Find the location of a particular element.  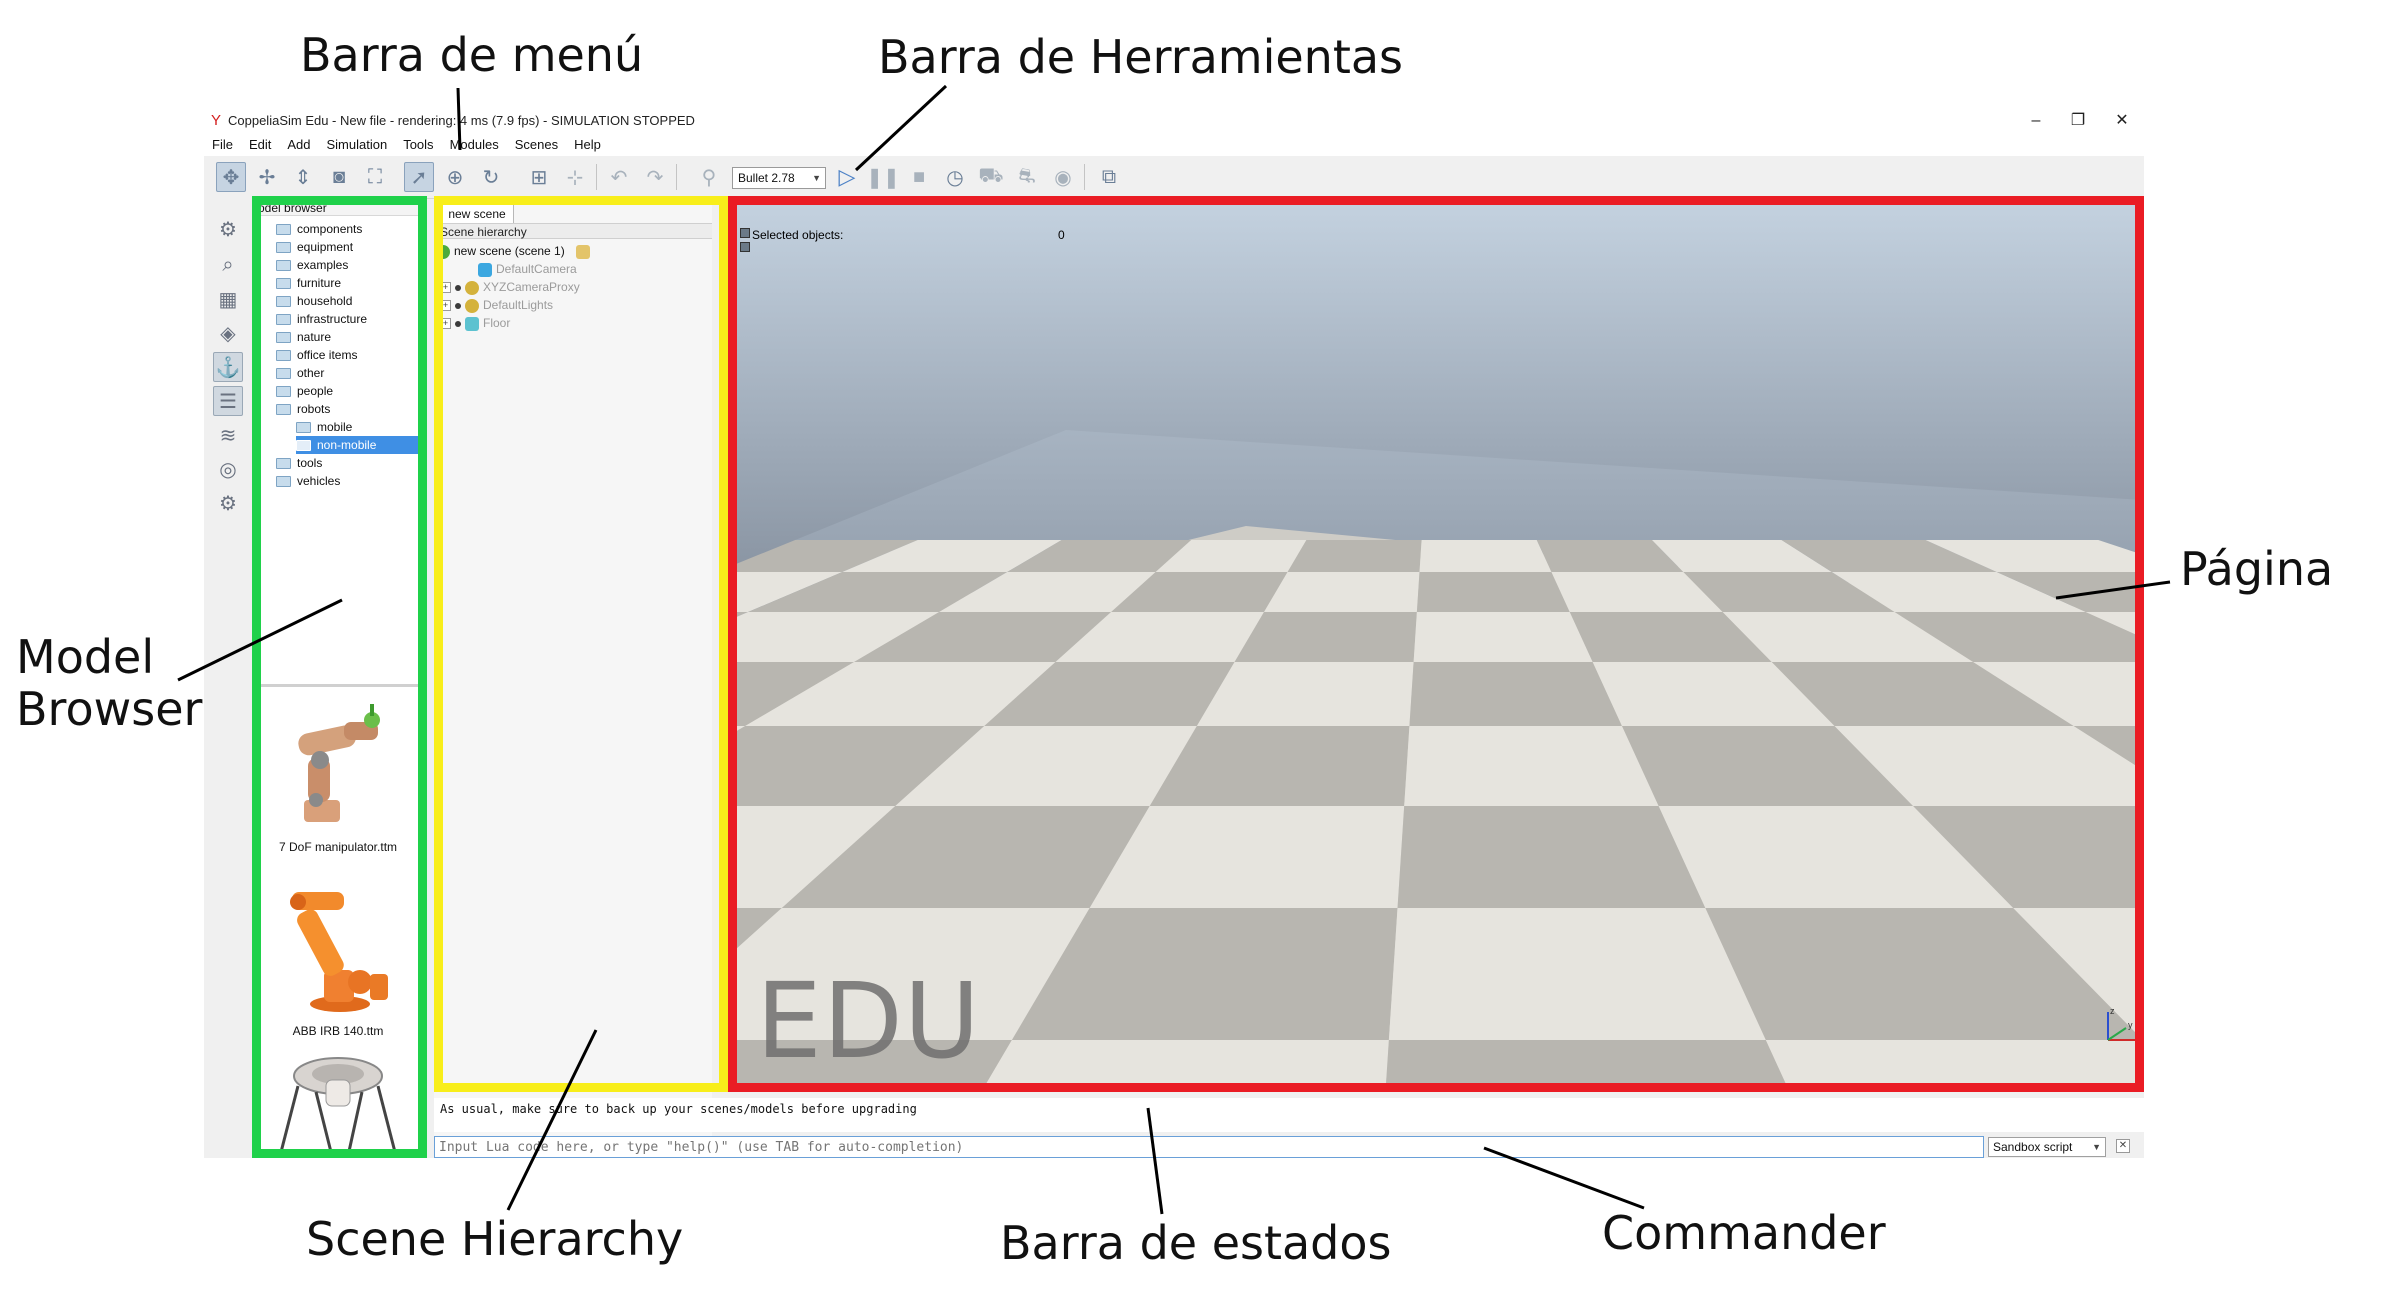

minimize-button: – is located at coordinates (2036, 121).